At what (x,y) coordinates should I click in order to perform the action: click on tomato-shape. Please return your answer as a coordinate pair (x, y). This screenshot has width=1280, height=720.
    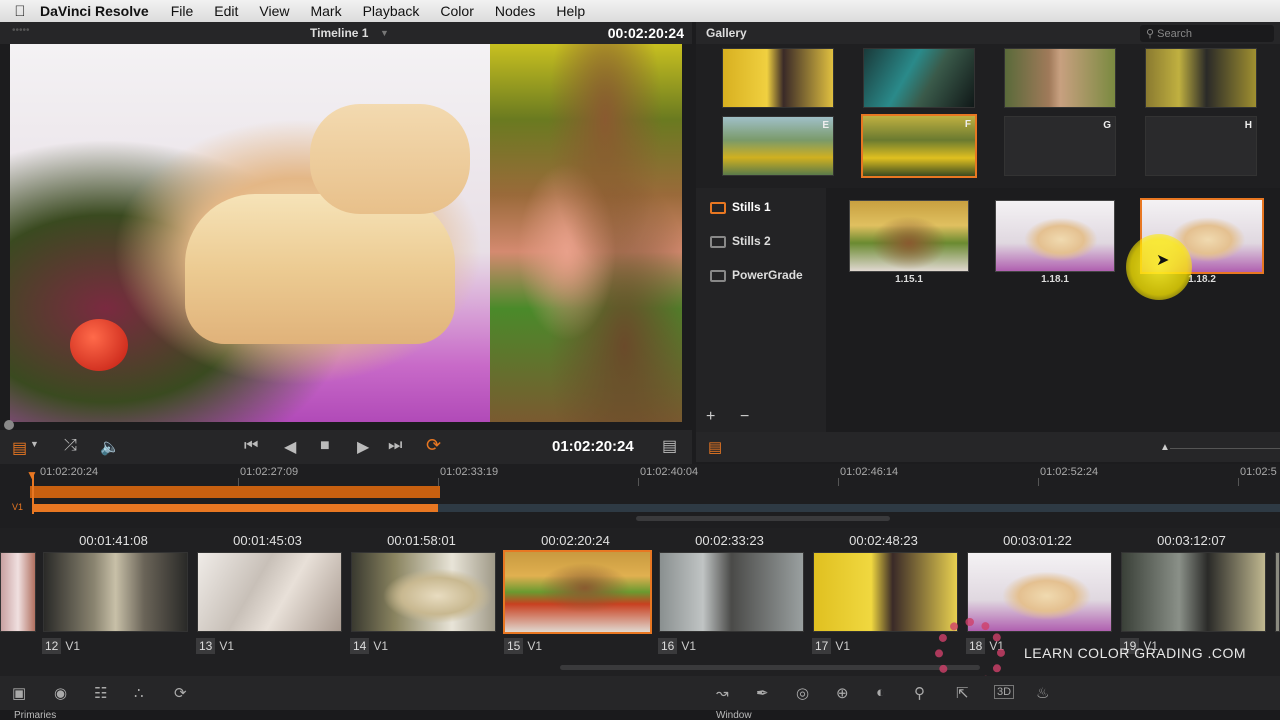
    Looking at the image, I should click on (99, 345).